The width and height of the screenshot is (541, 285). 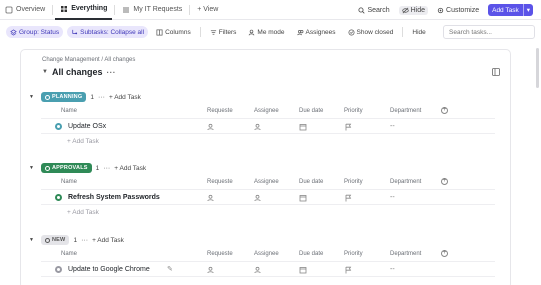 What do you see at coordinates (35, 32) in the screenshot?
I see `group-by-chip: Group: Status` at bounding box center [35, 32].